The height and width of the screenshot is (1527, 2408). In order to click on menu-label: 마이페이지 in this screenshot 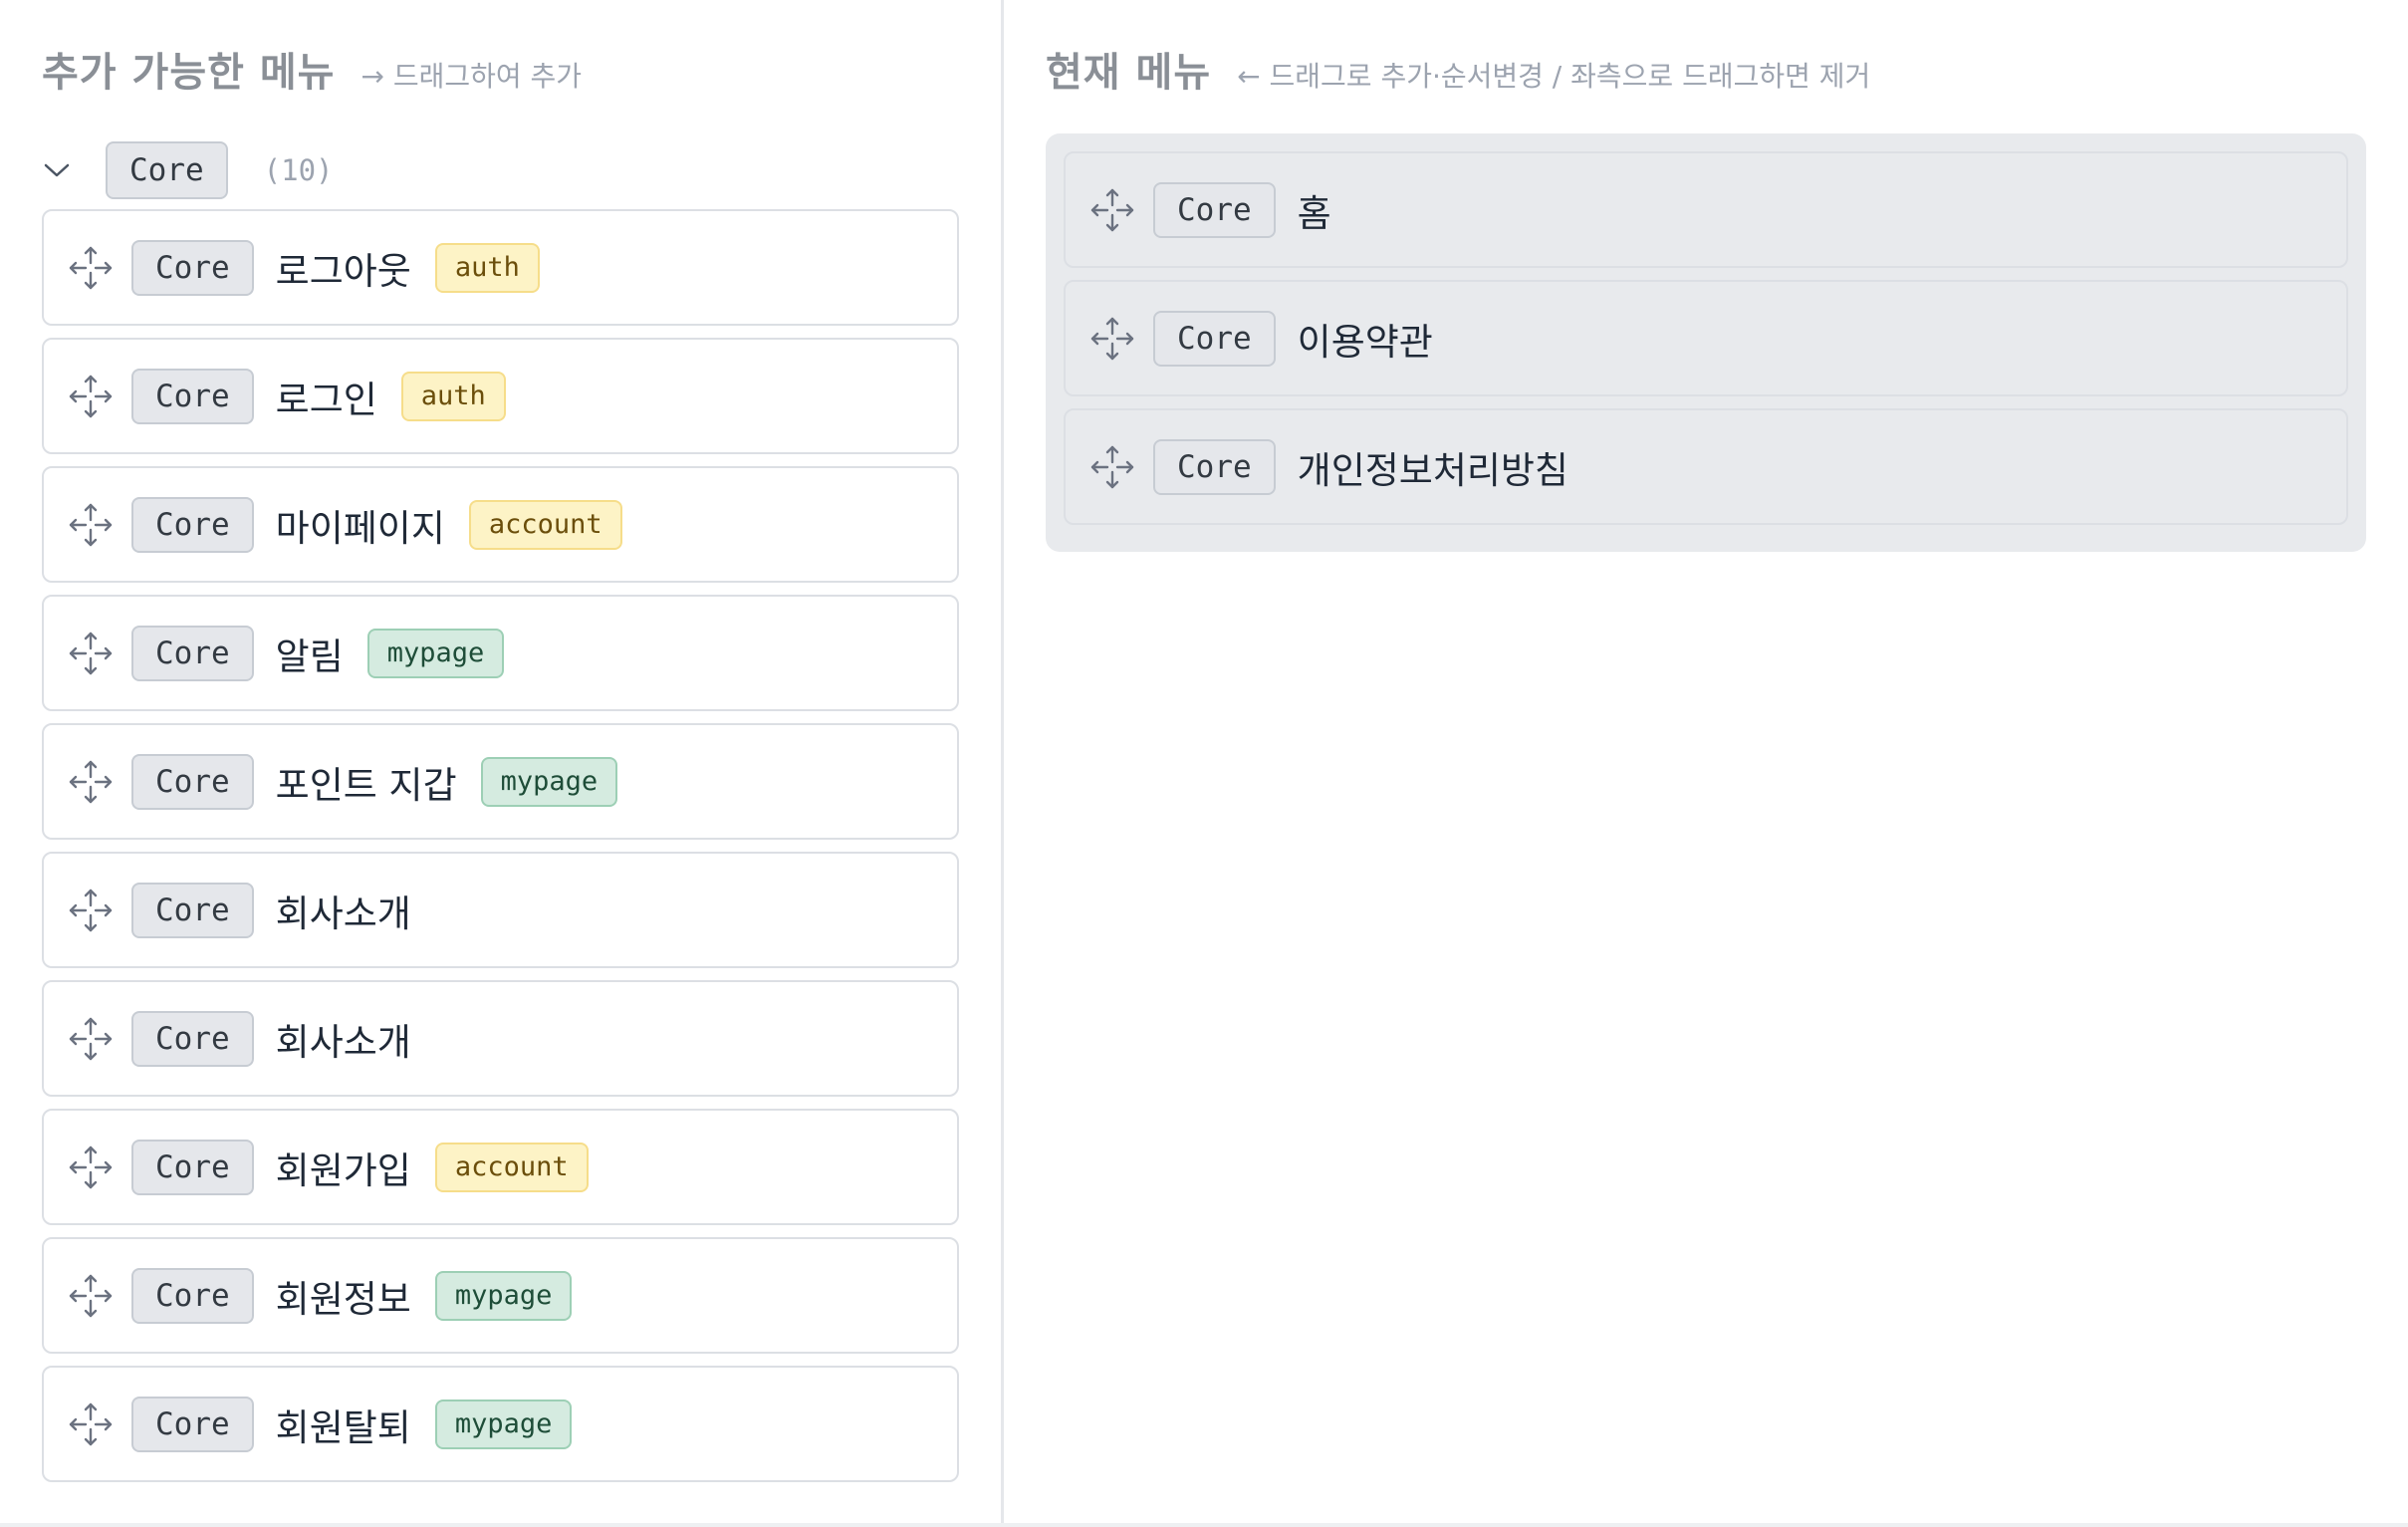, I will do `click(360, 528)`.